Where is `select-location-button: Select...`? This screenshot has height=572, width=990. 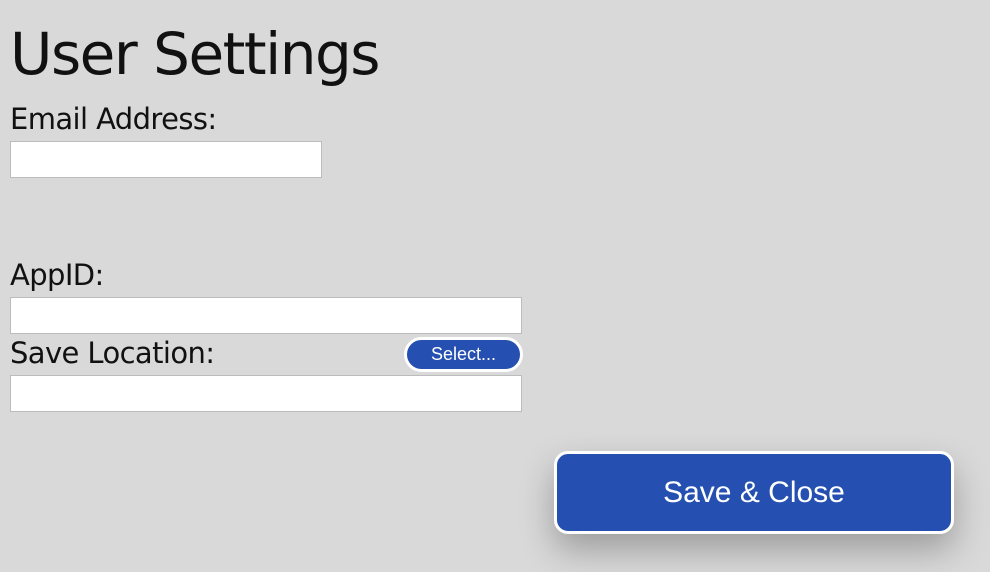 select-location-button: Select... is located at coordinates (463, 354).